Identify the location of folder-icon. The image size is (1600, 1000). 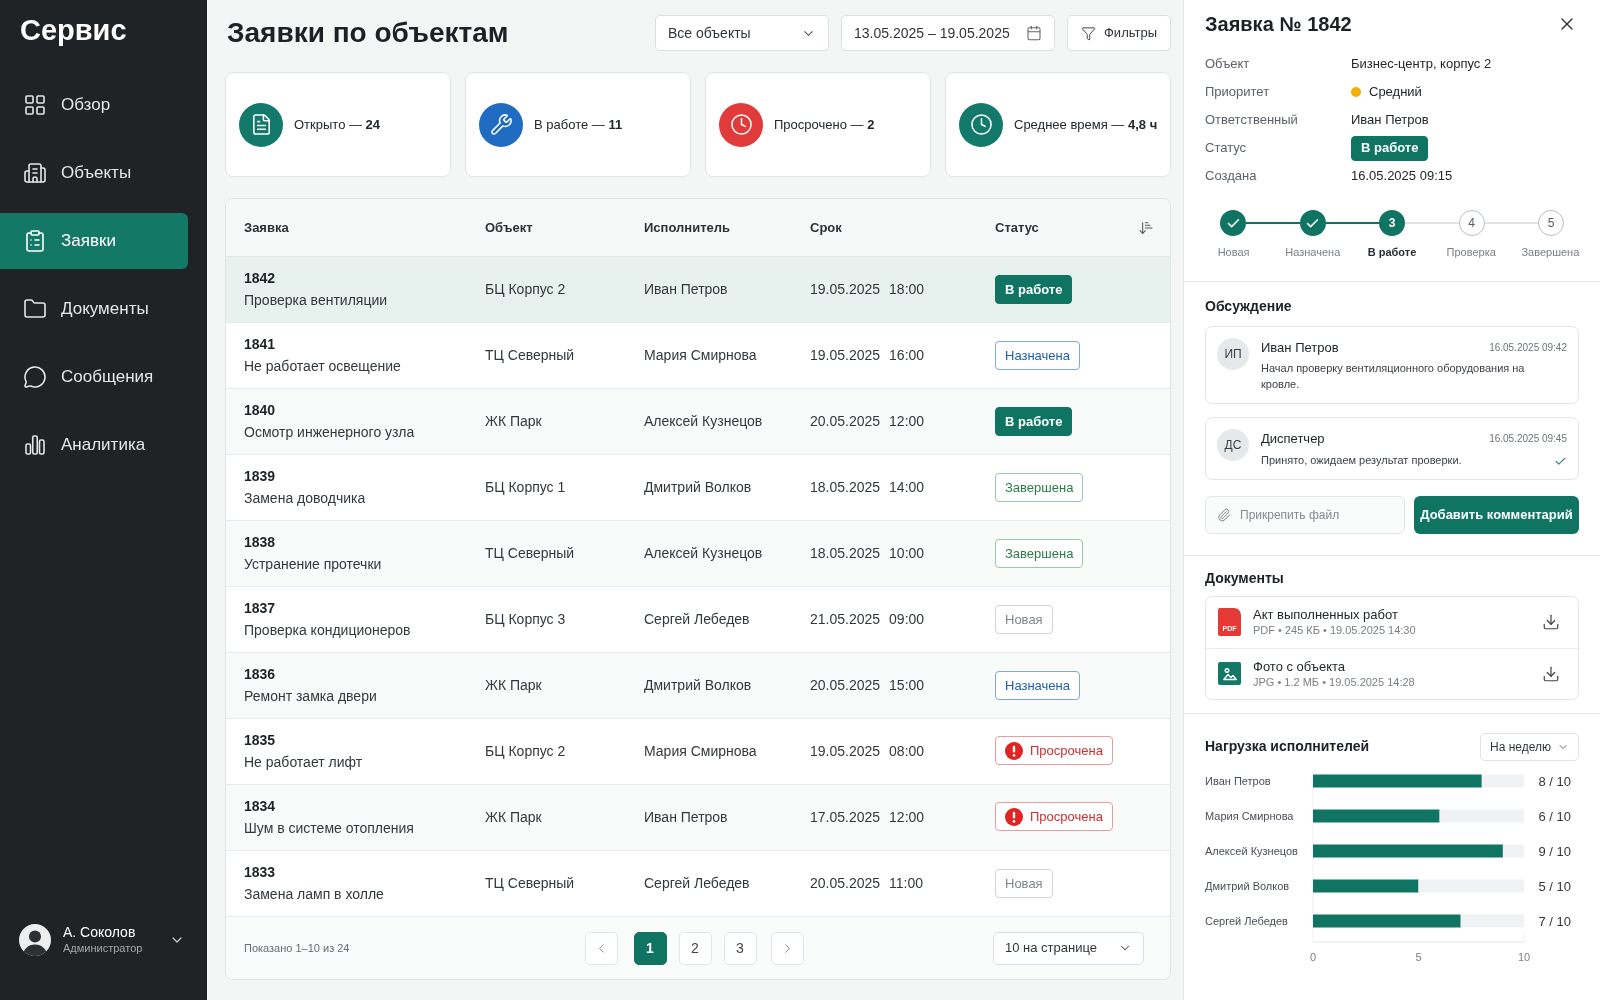
(35, 309).